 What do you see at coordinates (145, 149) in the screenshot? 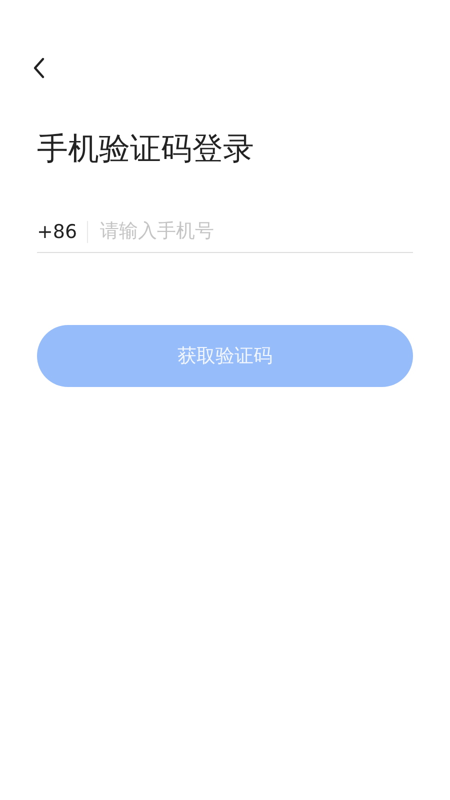
I see `page-title: 手机验证码登录` at bounding box center [145, 149].